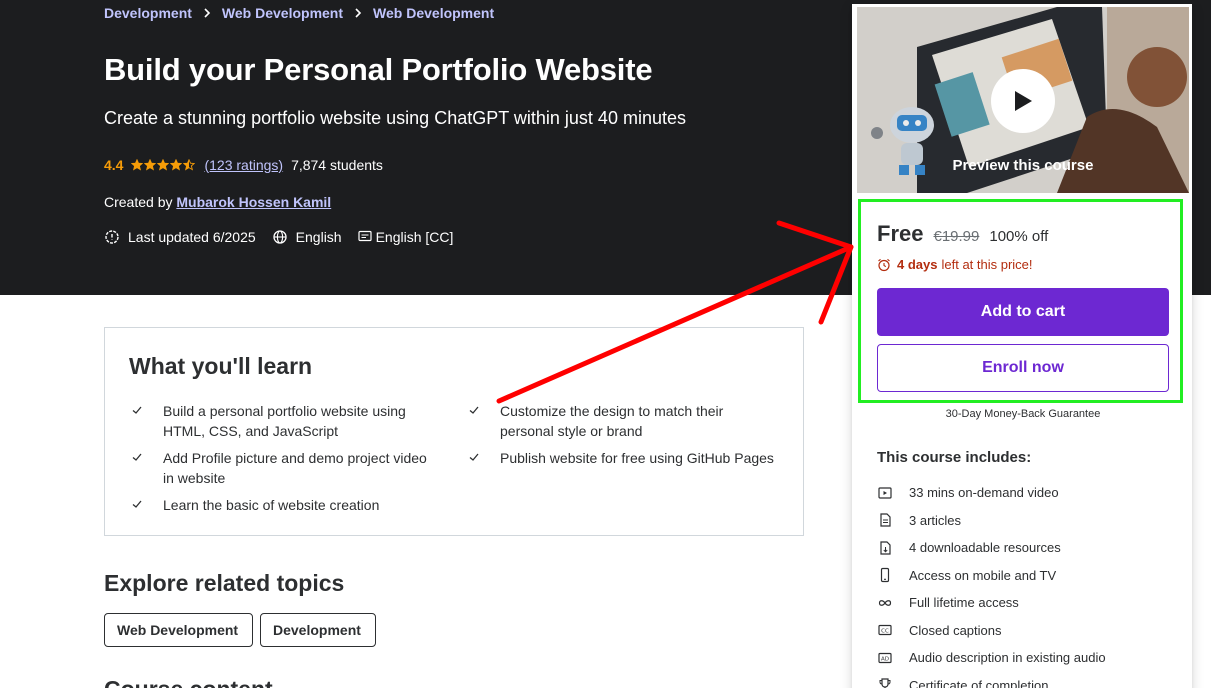 This screenshot has height=688, width=1211. Describe the element at coordinates (433, 13) in the screenshot. I see `breadcrumb-item-web-development-topic: Web Development` at that location.